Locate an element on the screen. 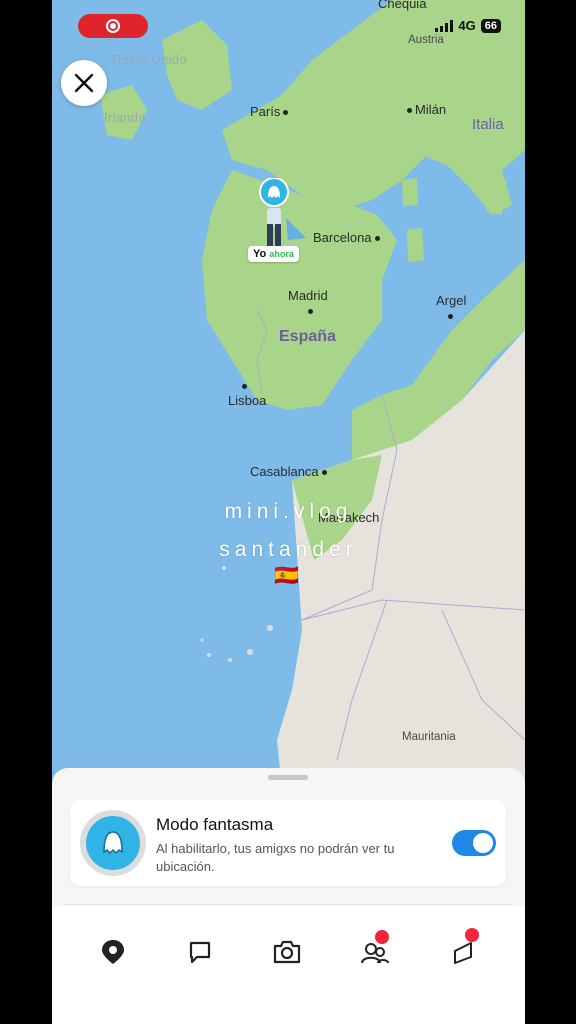  friends-badge is located at coordinates (382, 937).